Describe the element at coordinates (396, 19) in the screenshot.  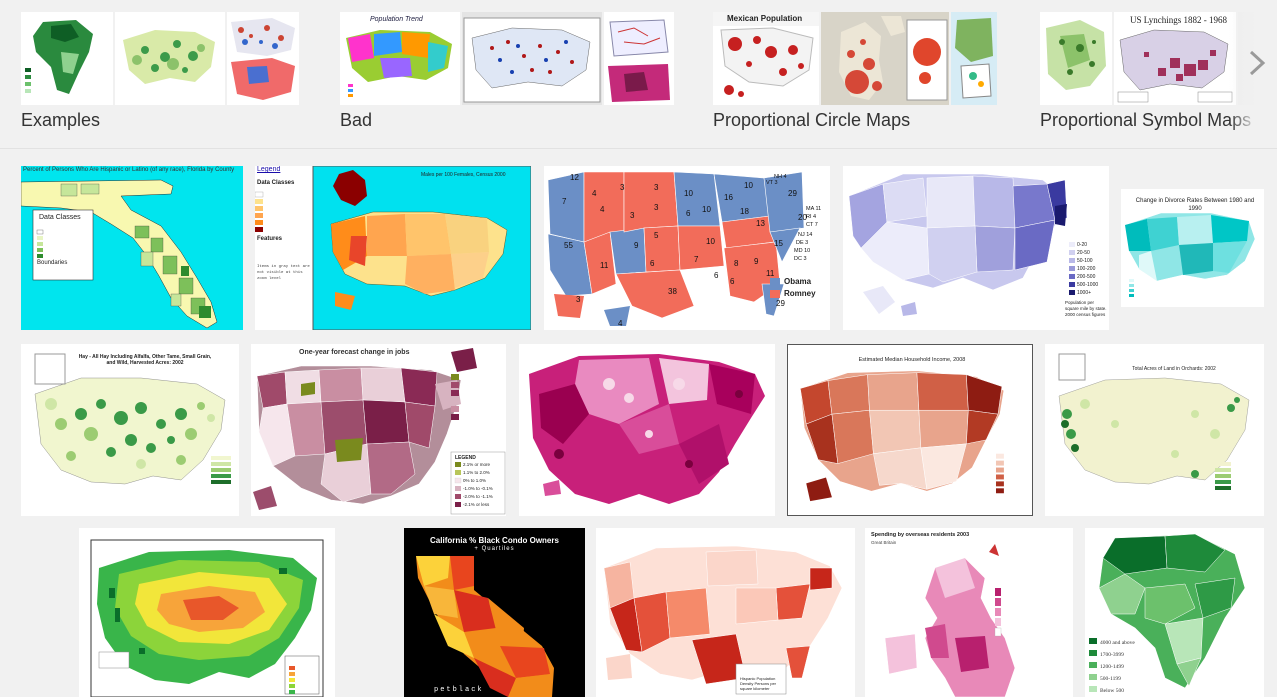
I see `thumb-title: Population Trend` at that location.